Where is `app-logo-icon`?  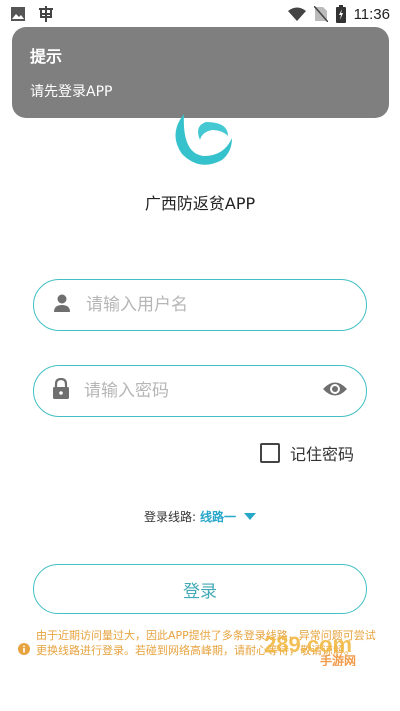 app-logo-icon is located at coordinates (201, 138).